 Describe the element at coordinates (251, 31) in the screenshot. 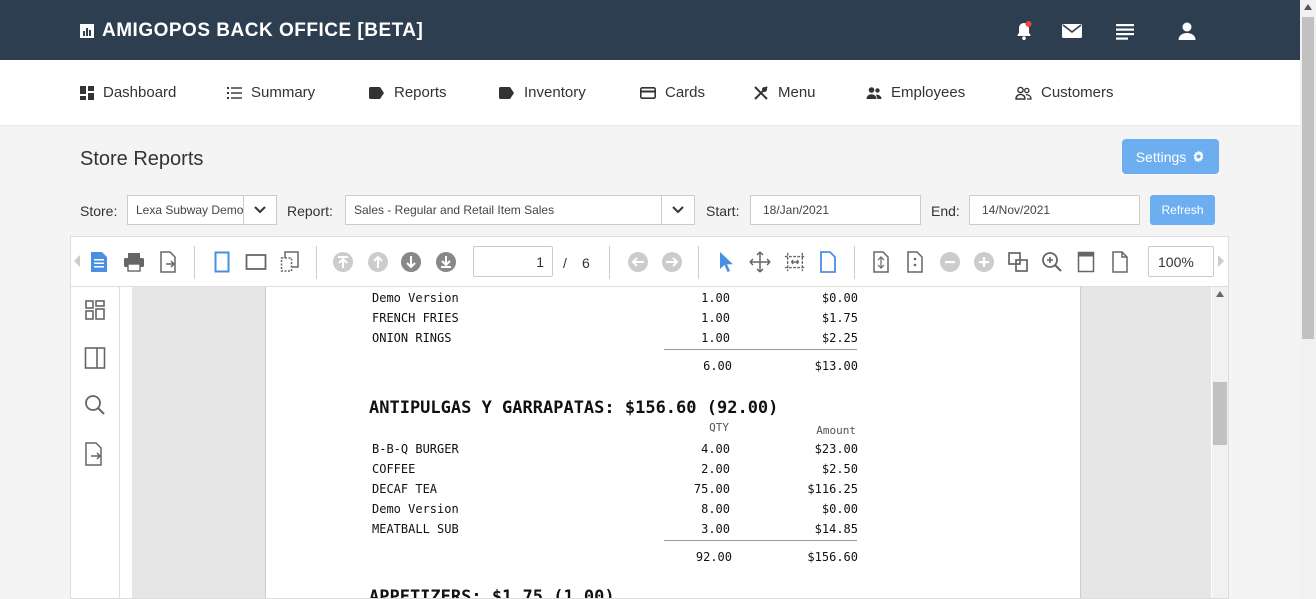

I see `app-brand: AMIGOPOS BACK OFFICE [BETA]` at that location.